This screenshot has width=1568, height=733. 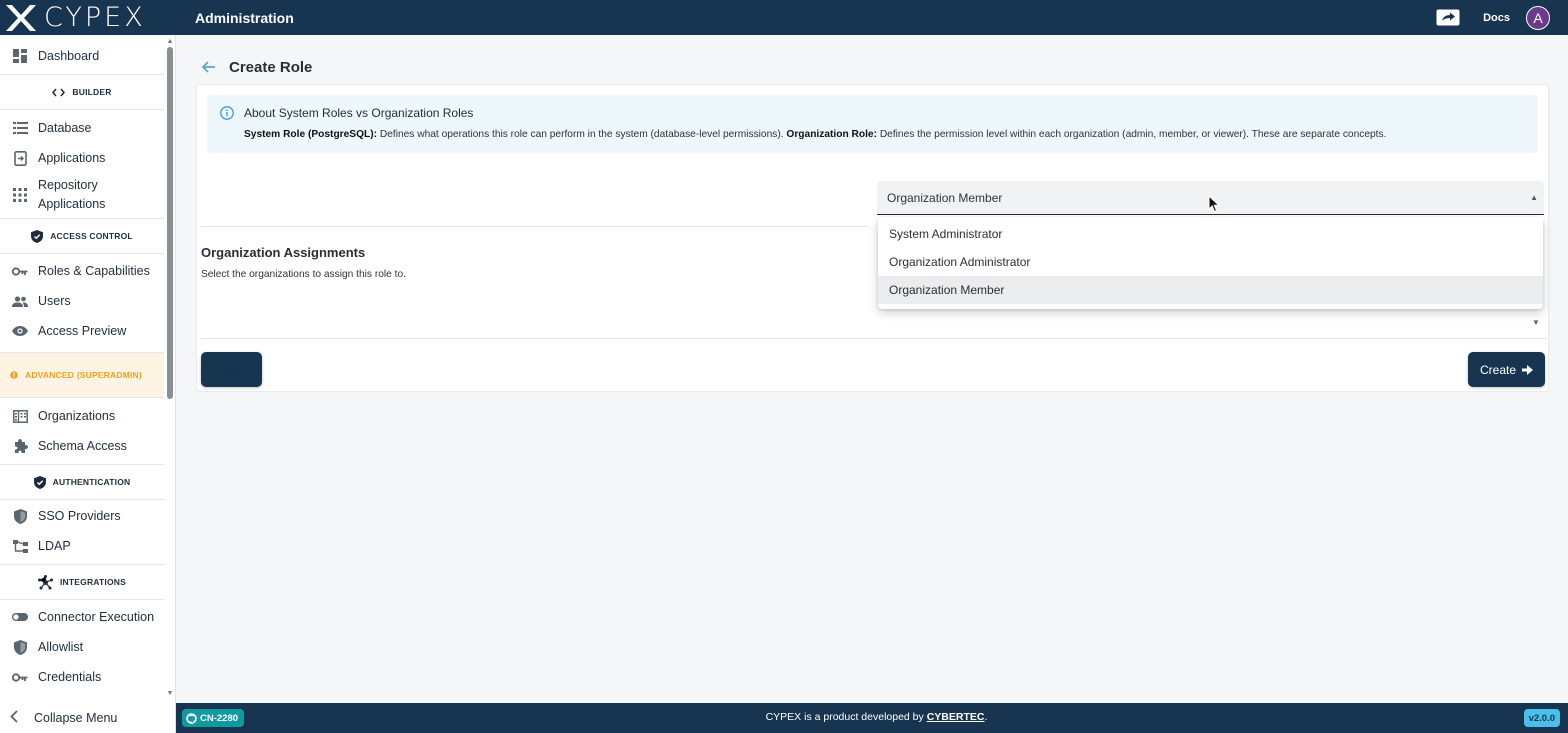 I want to click on org-assignments-title: Organization Assignments, so click(x=283, y=252).